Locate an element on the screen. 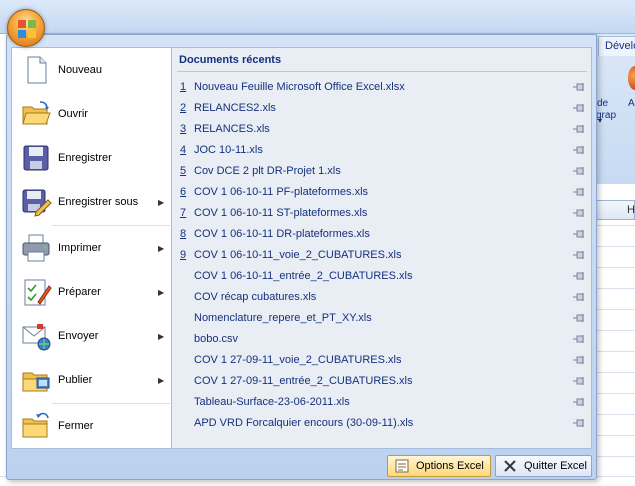 This screenshot has height=486, width=635. recent-document-name: COV 1 06-10-11_entrée_2_CUBATURES.xls is located at coordinates (303, 276).